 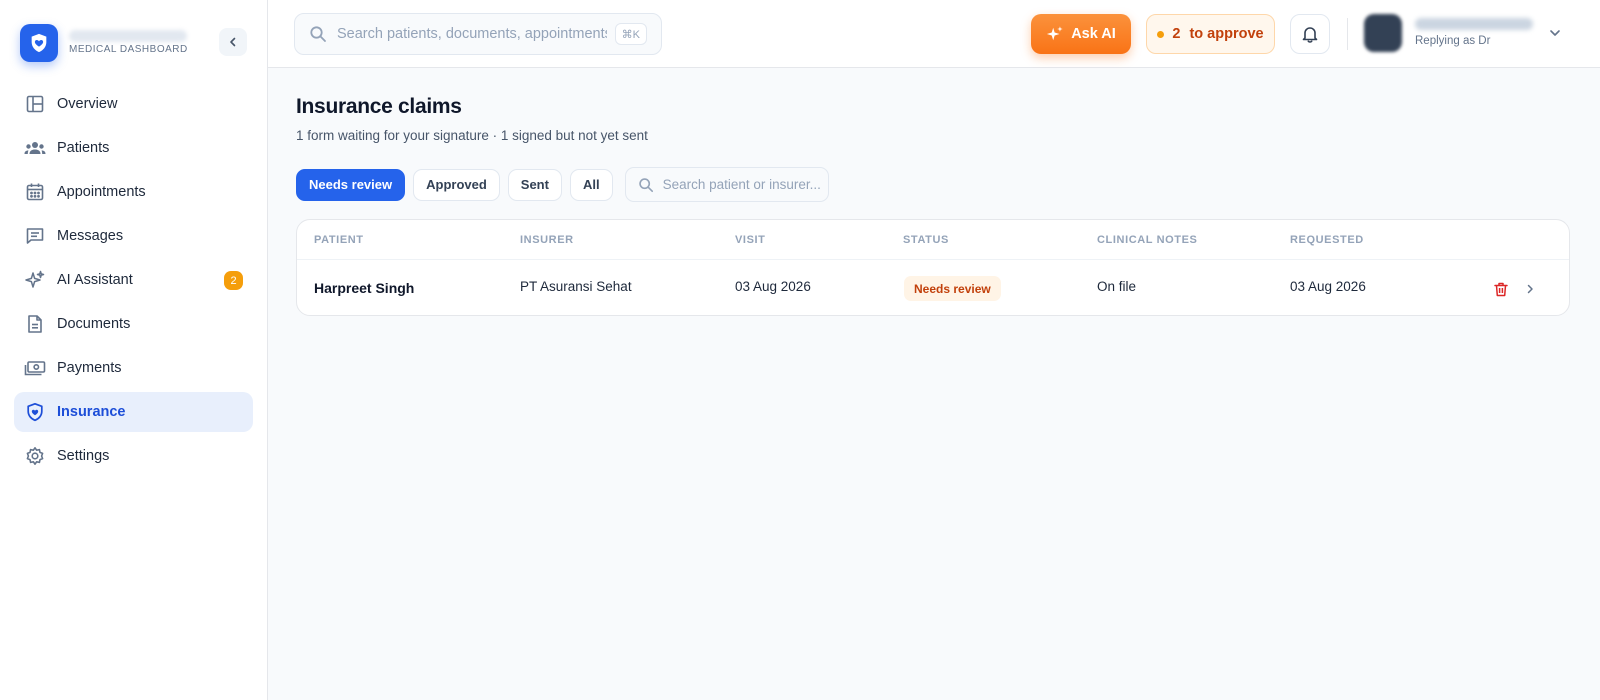 What do you see at coordinates (83, 148) in the screenshot?
I see `sidebar-item-label: Patients` at bounding box center [83, 148].